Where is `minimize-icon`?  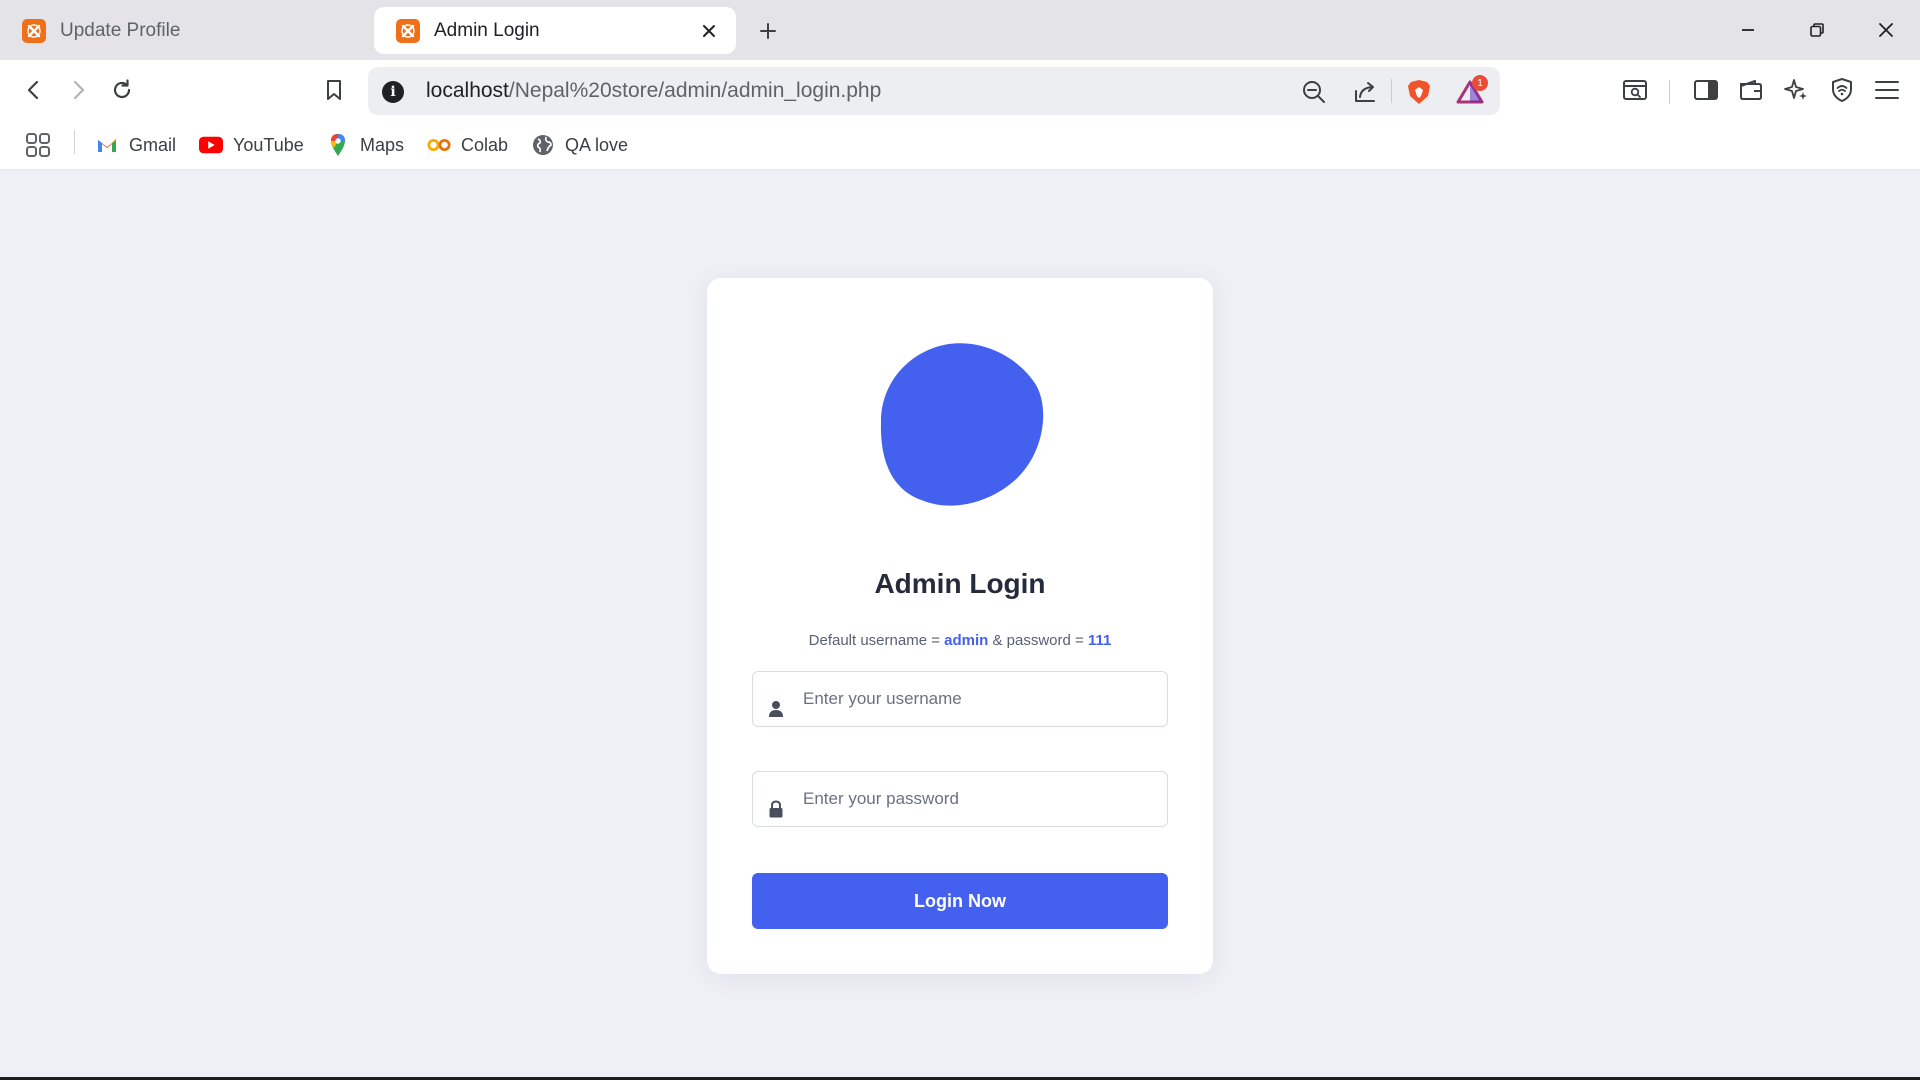
minimize-icon is located at coordinates (1748, 30).